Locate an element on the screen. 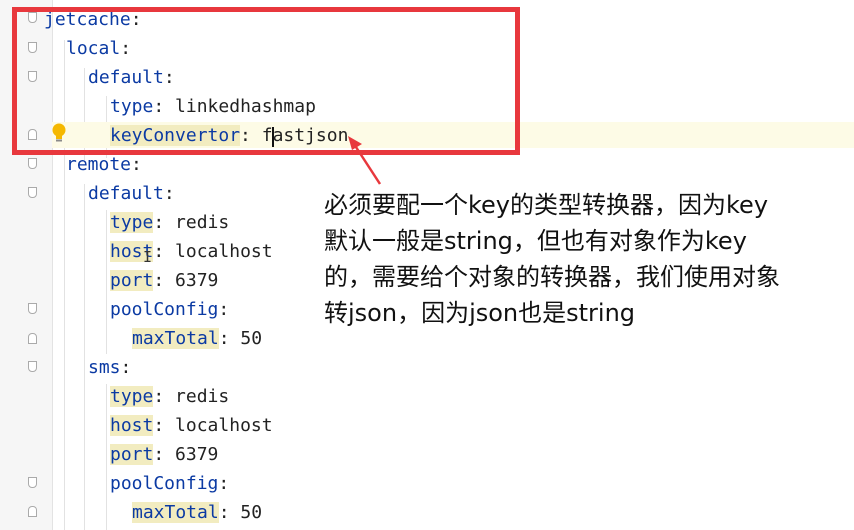 Image resolution: width=854 pixels, height=530 pixels. yaml-key: remote is located at coordinates (99, 164).